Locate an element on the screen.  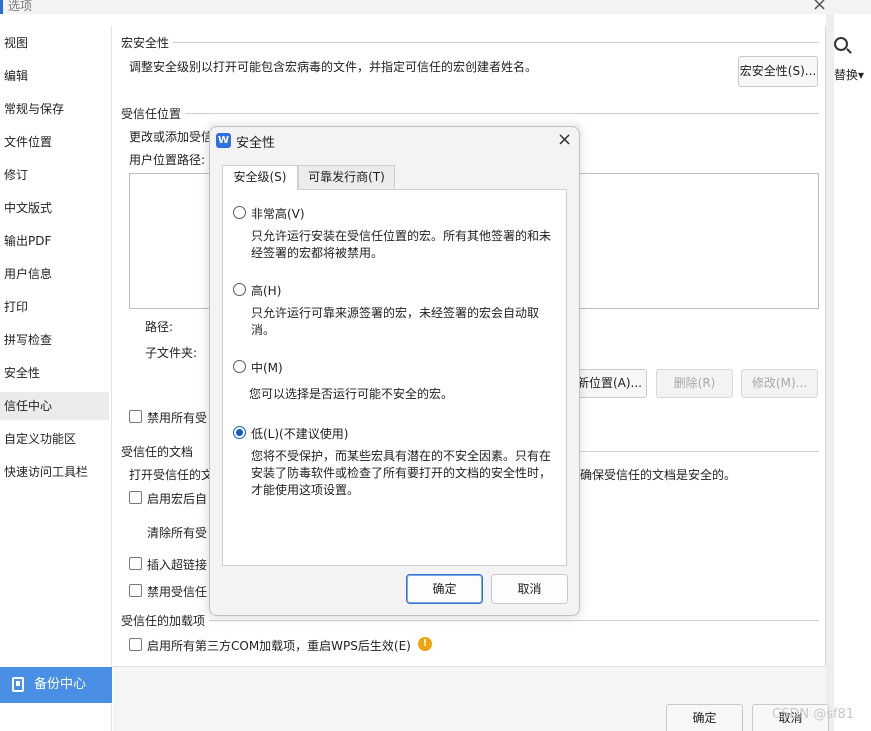
trusted-locations-description: 更改或添加受信 is located at coordinates (171, 137).